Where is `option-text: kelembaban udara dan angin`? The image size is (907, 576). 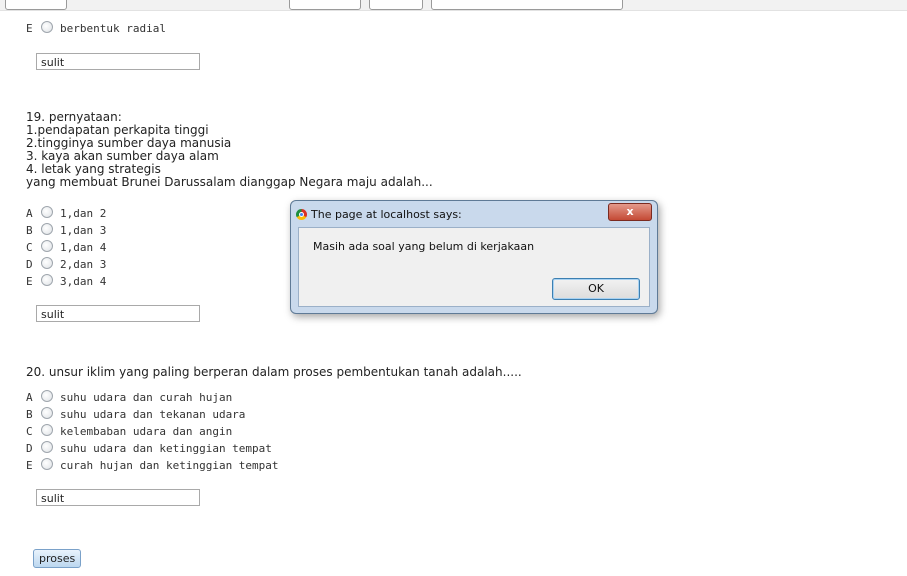
option-text: kelembaban udara dan angin is located at coordinates (146, 431).